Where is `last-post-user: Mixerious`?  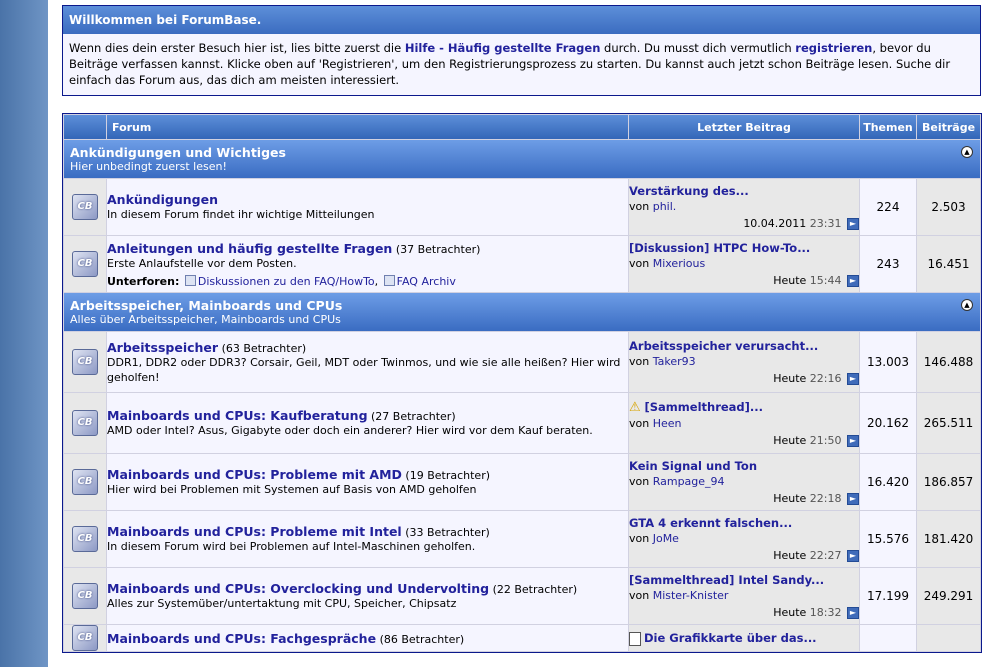
last-post-user: Mixerious is located at coordinates (679, 263).